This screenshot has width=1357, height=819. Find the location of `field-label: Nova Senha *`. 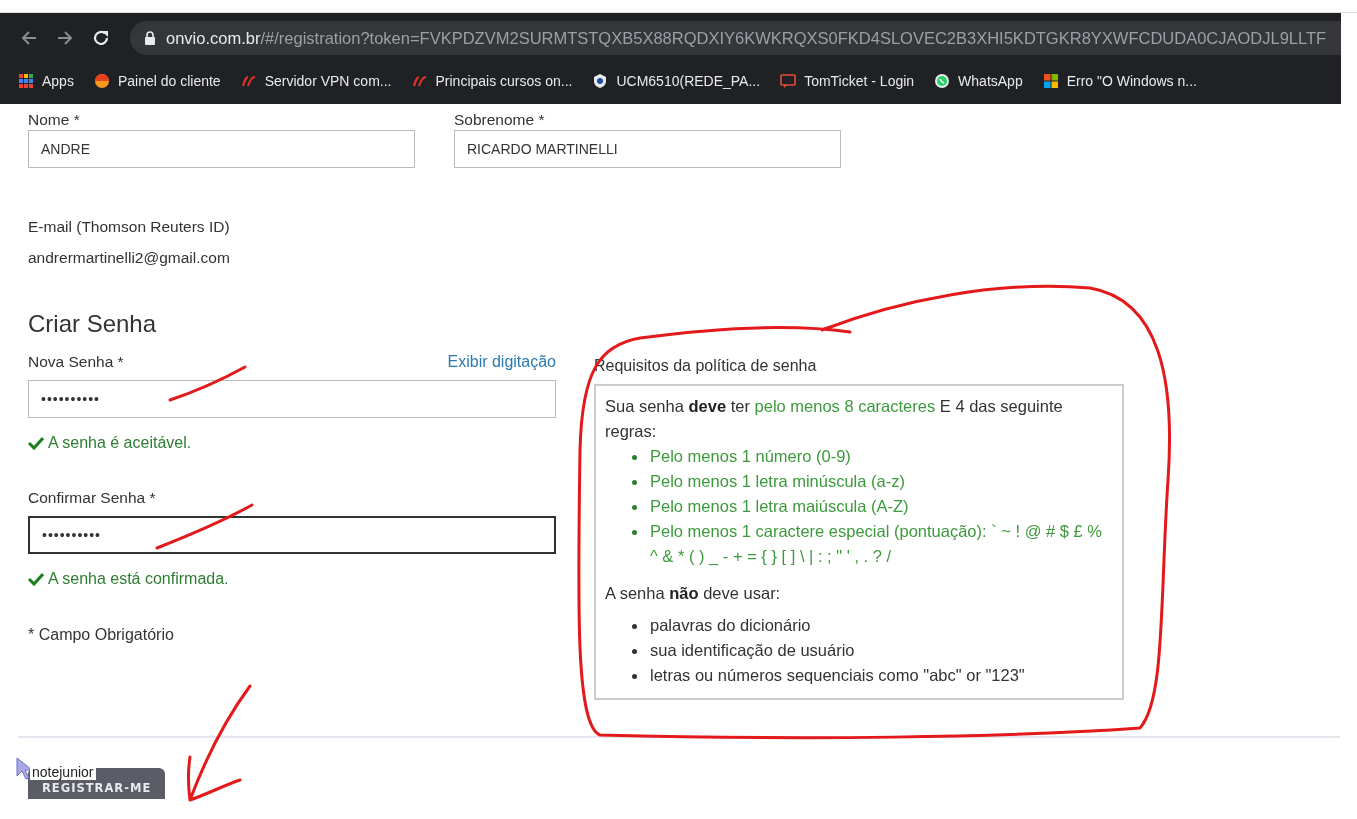

field-label: Nova Senha * is located at coordinates (76, 362).